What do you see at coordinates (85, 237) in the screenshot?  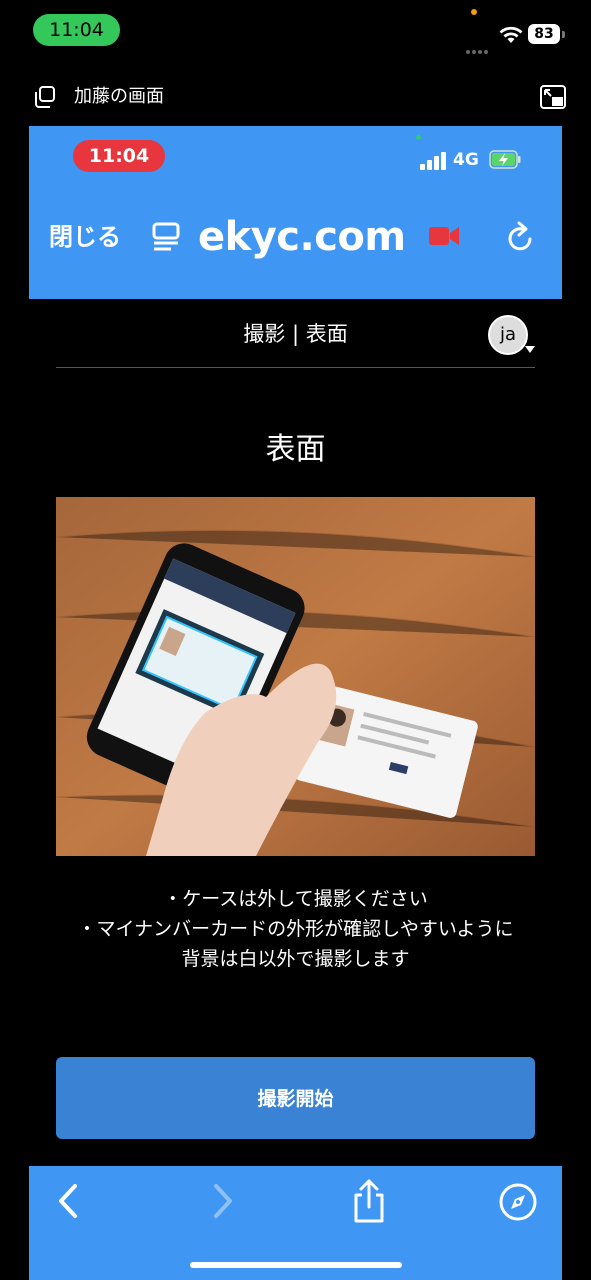 I see `close-button: 閉じる` at bounding box center [85, 237].